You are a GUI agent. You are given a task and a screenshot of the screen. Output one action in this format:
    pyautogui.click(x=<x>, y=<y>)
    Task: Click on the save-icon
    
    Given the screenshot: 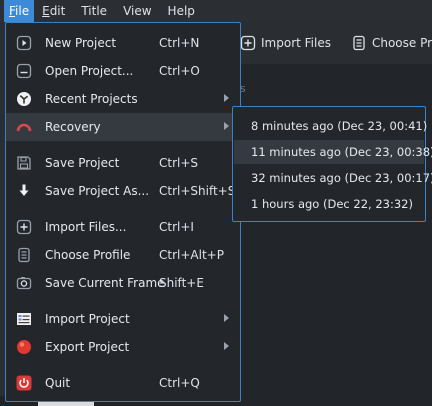 What is the action you would take?
    pyautogui.click(x=24, y=163)
    